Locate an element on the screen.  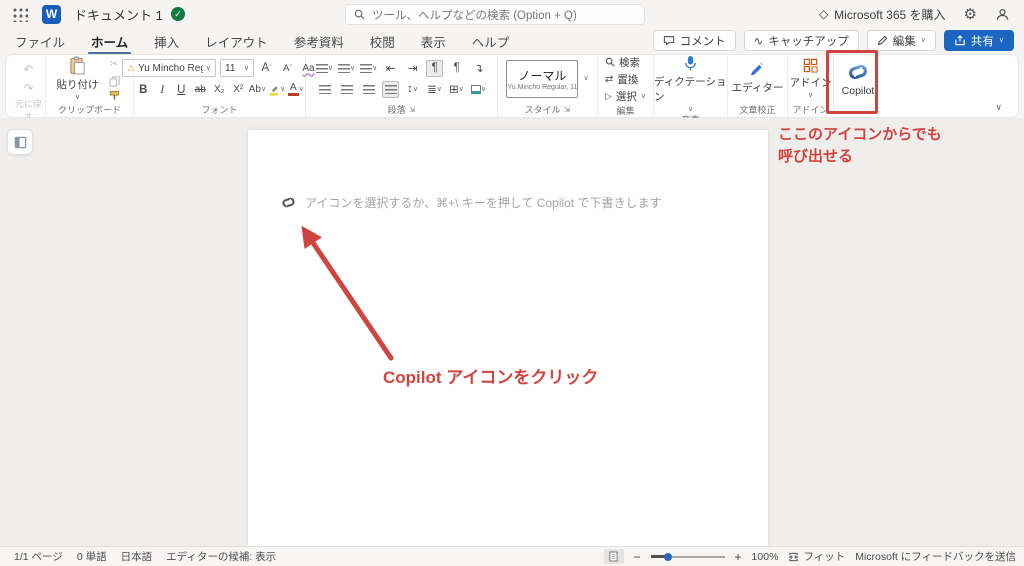
account-icon is located at coordinates (1002, 14).